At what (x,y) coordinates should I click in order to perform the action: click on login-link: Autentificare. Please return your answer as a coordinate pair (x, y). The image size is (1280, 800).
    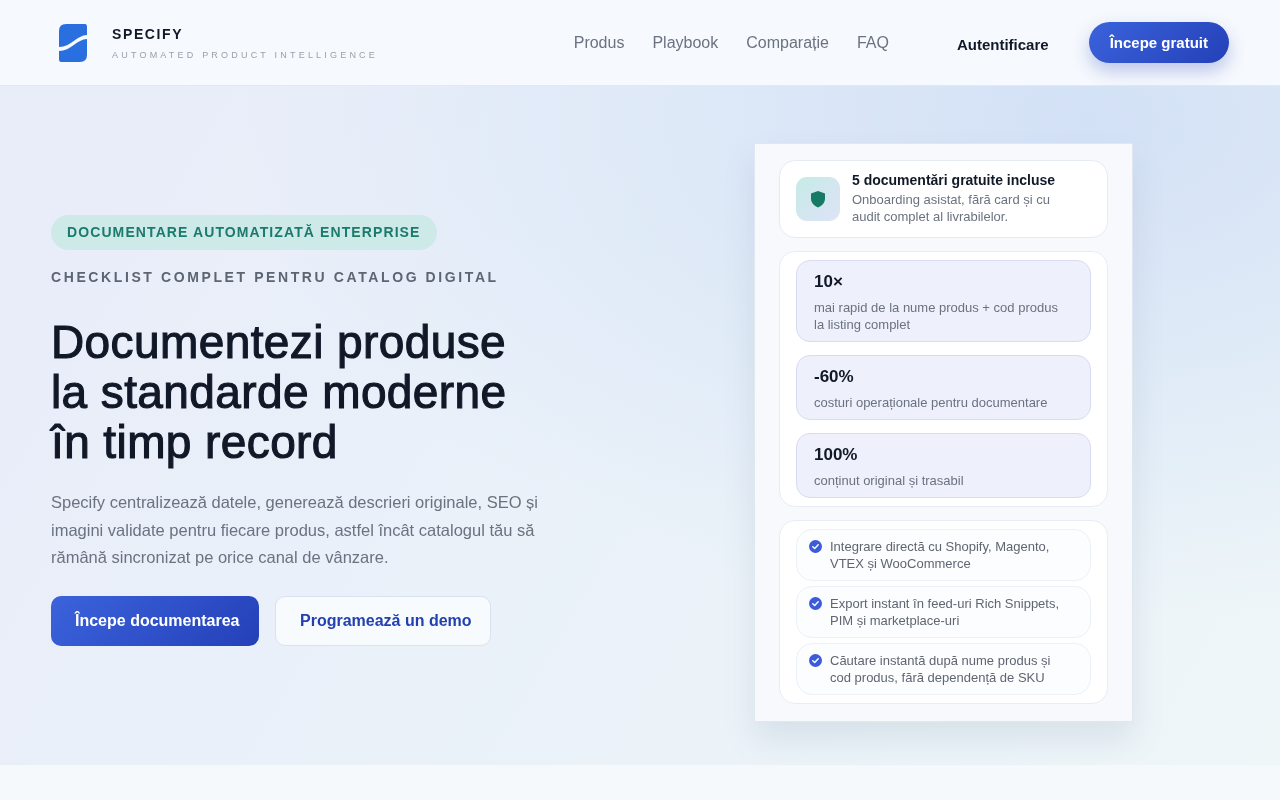
    Looking at the image, I should click on (1002, 42).